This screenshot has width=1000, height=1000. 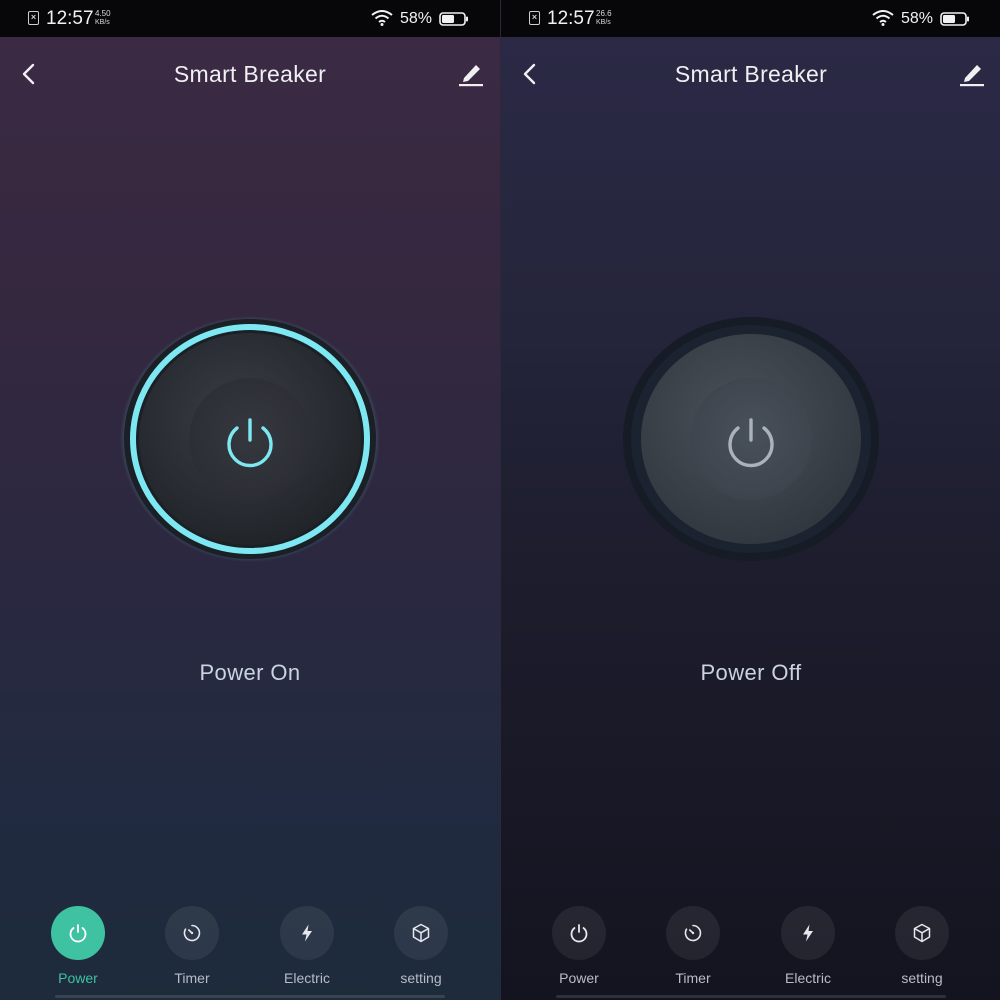 I want to click on network-speed-value: 4.50, so click(x=103, y=13).